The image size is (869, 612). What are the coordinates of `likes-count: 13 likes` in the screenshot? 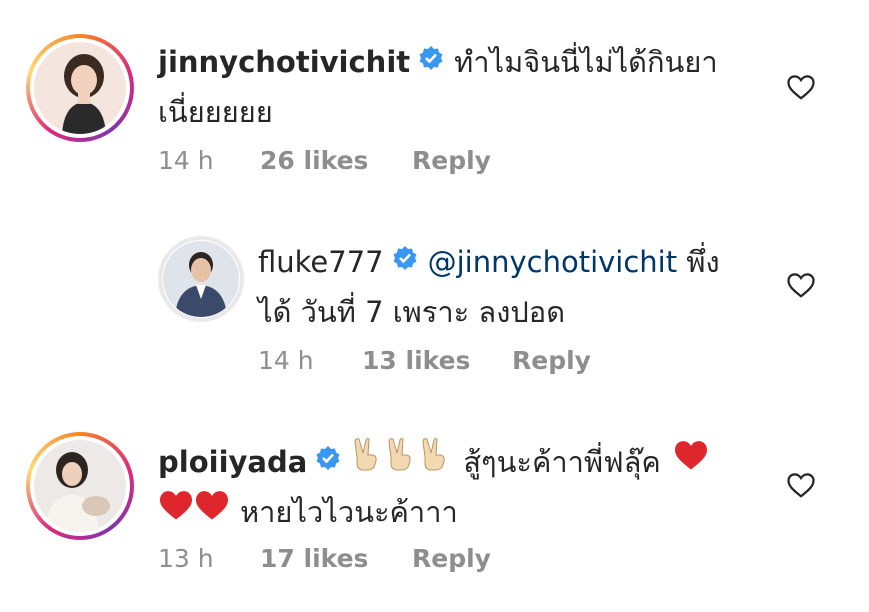 It's located at (416, 360).